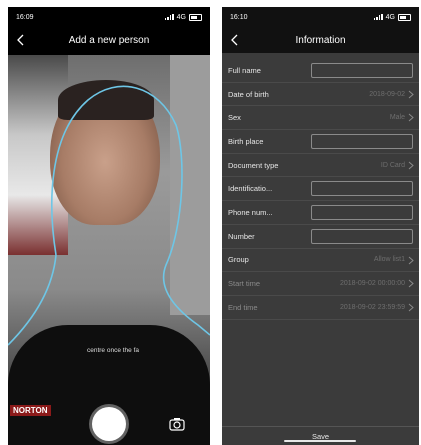 The image size is (421, 445). I want to click on field-value: 2018-09-02 23:59:59, so click(372, 307).